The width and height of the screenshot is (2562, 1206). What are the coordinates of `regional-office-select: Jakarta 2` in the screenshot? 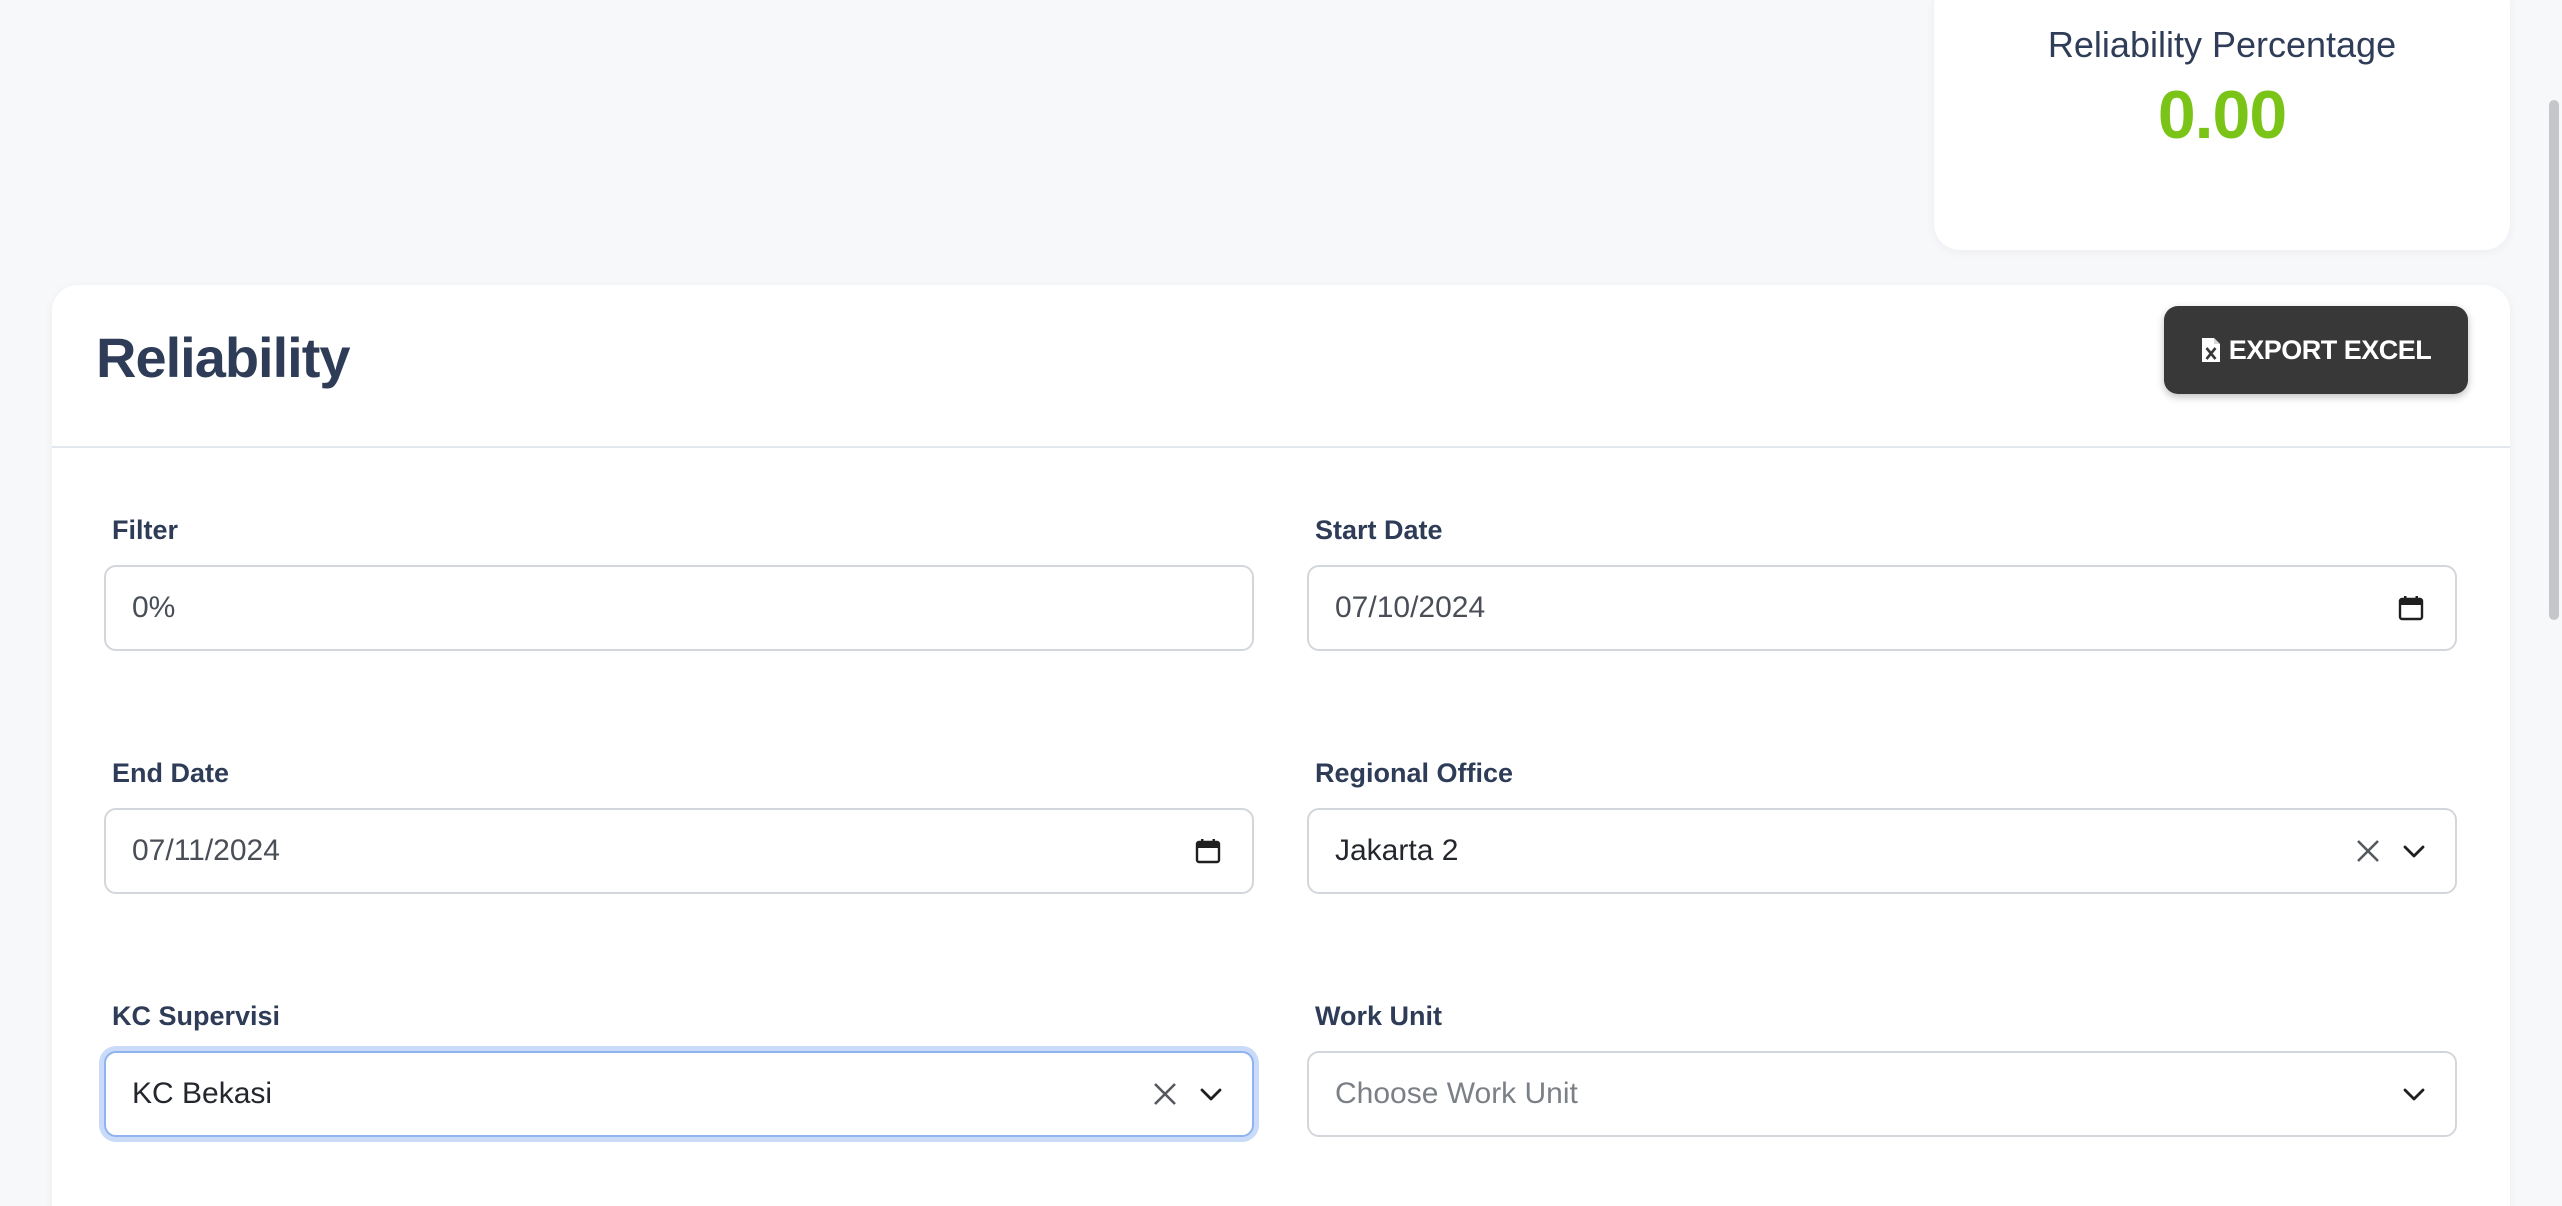 It's located at (1882, 851).